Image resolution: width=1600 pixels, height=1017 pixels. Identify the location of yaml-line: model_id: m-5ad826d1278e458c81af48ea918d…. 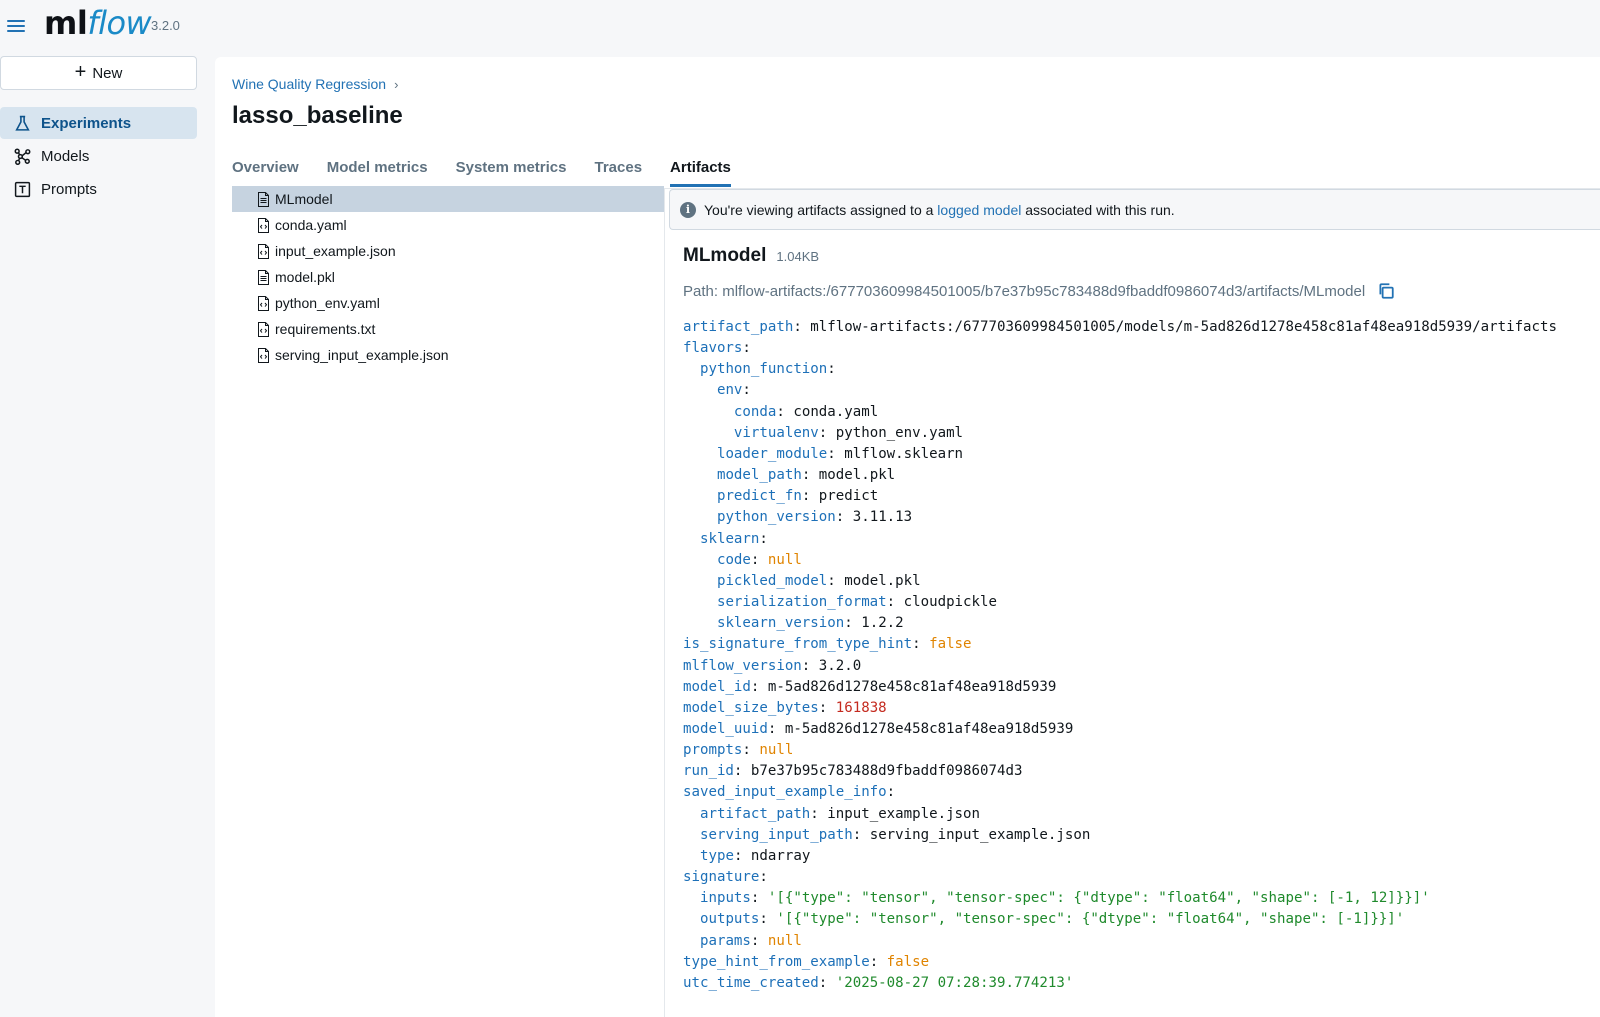
(870, 686).